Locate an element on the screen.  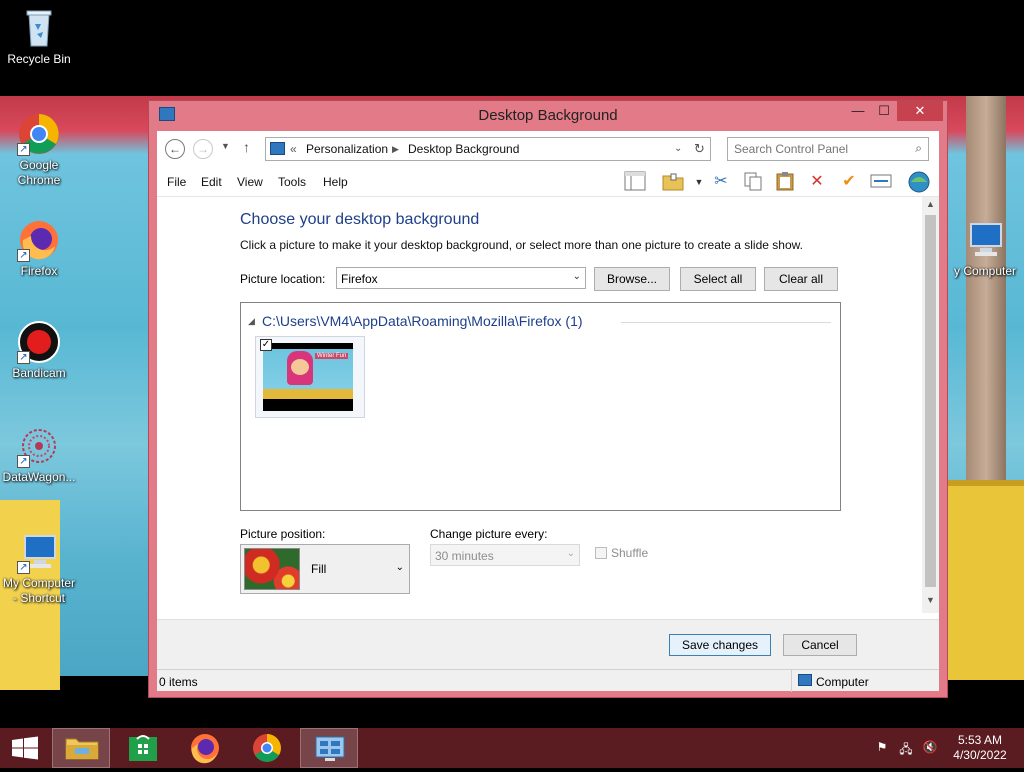
taskbar-chrome is located at coordinates (267, 748).